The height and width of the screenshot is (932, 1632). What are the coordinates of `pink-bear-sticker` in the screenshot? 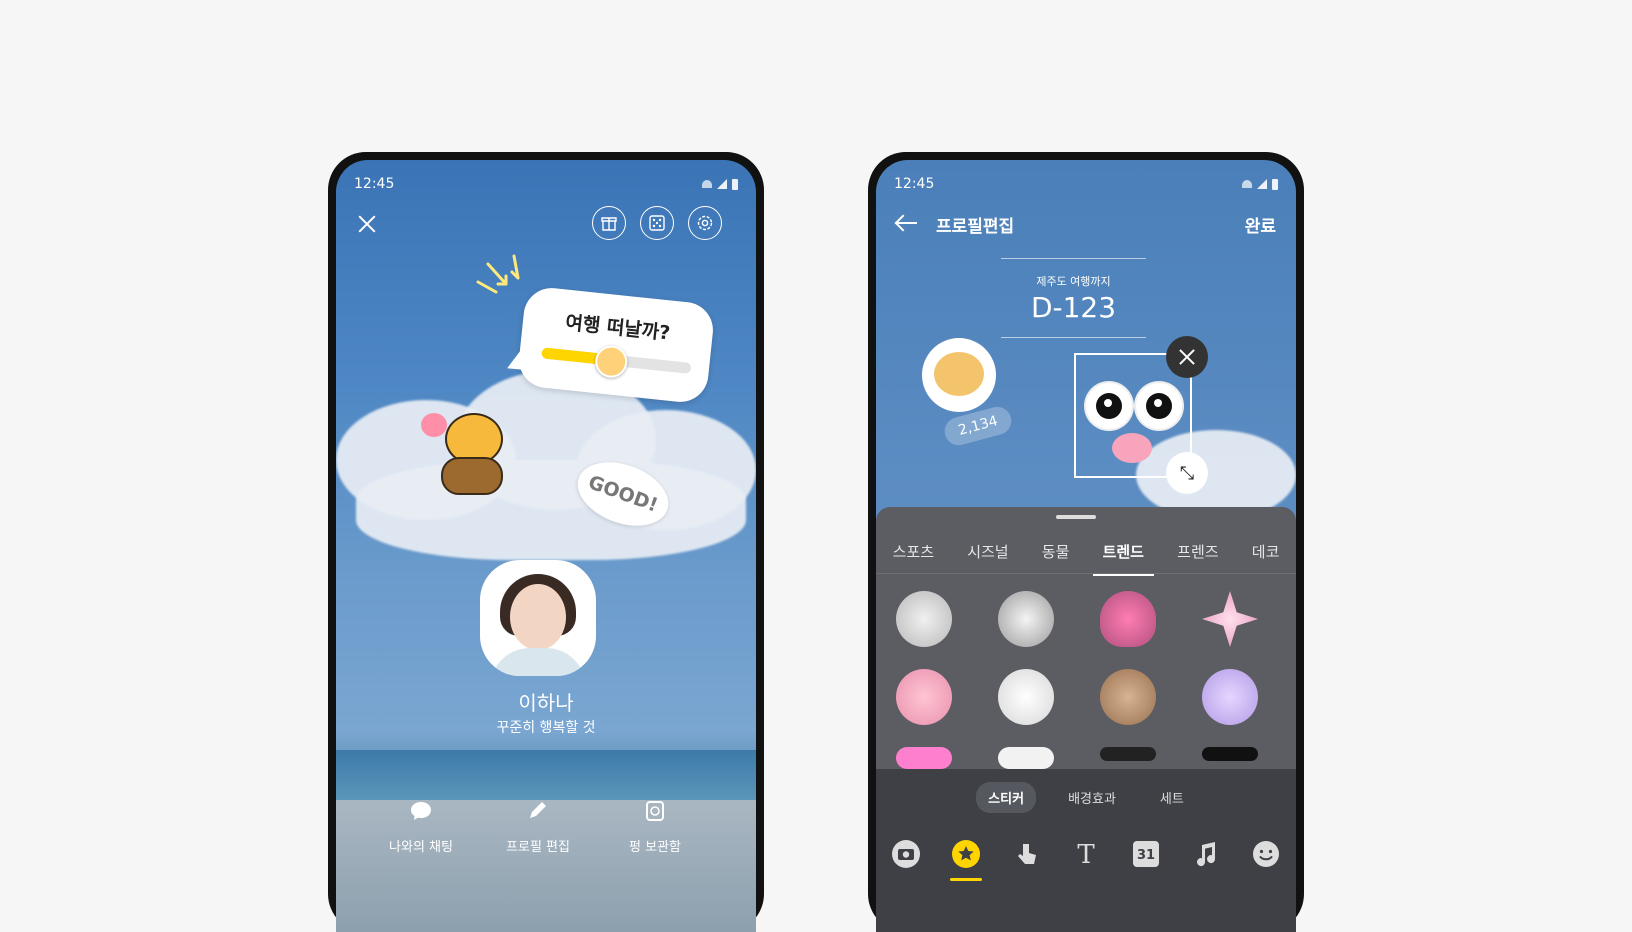 It's located at (924, 697).